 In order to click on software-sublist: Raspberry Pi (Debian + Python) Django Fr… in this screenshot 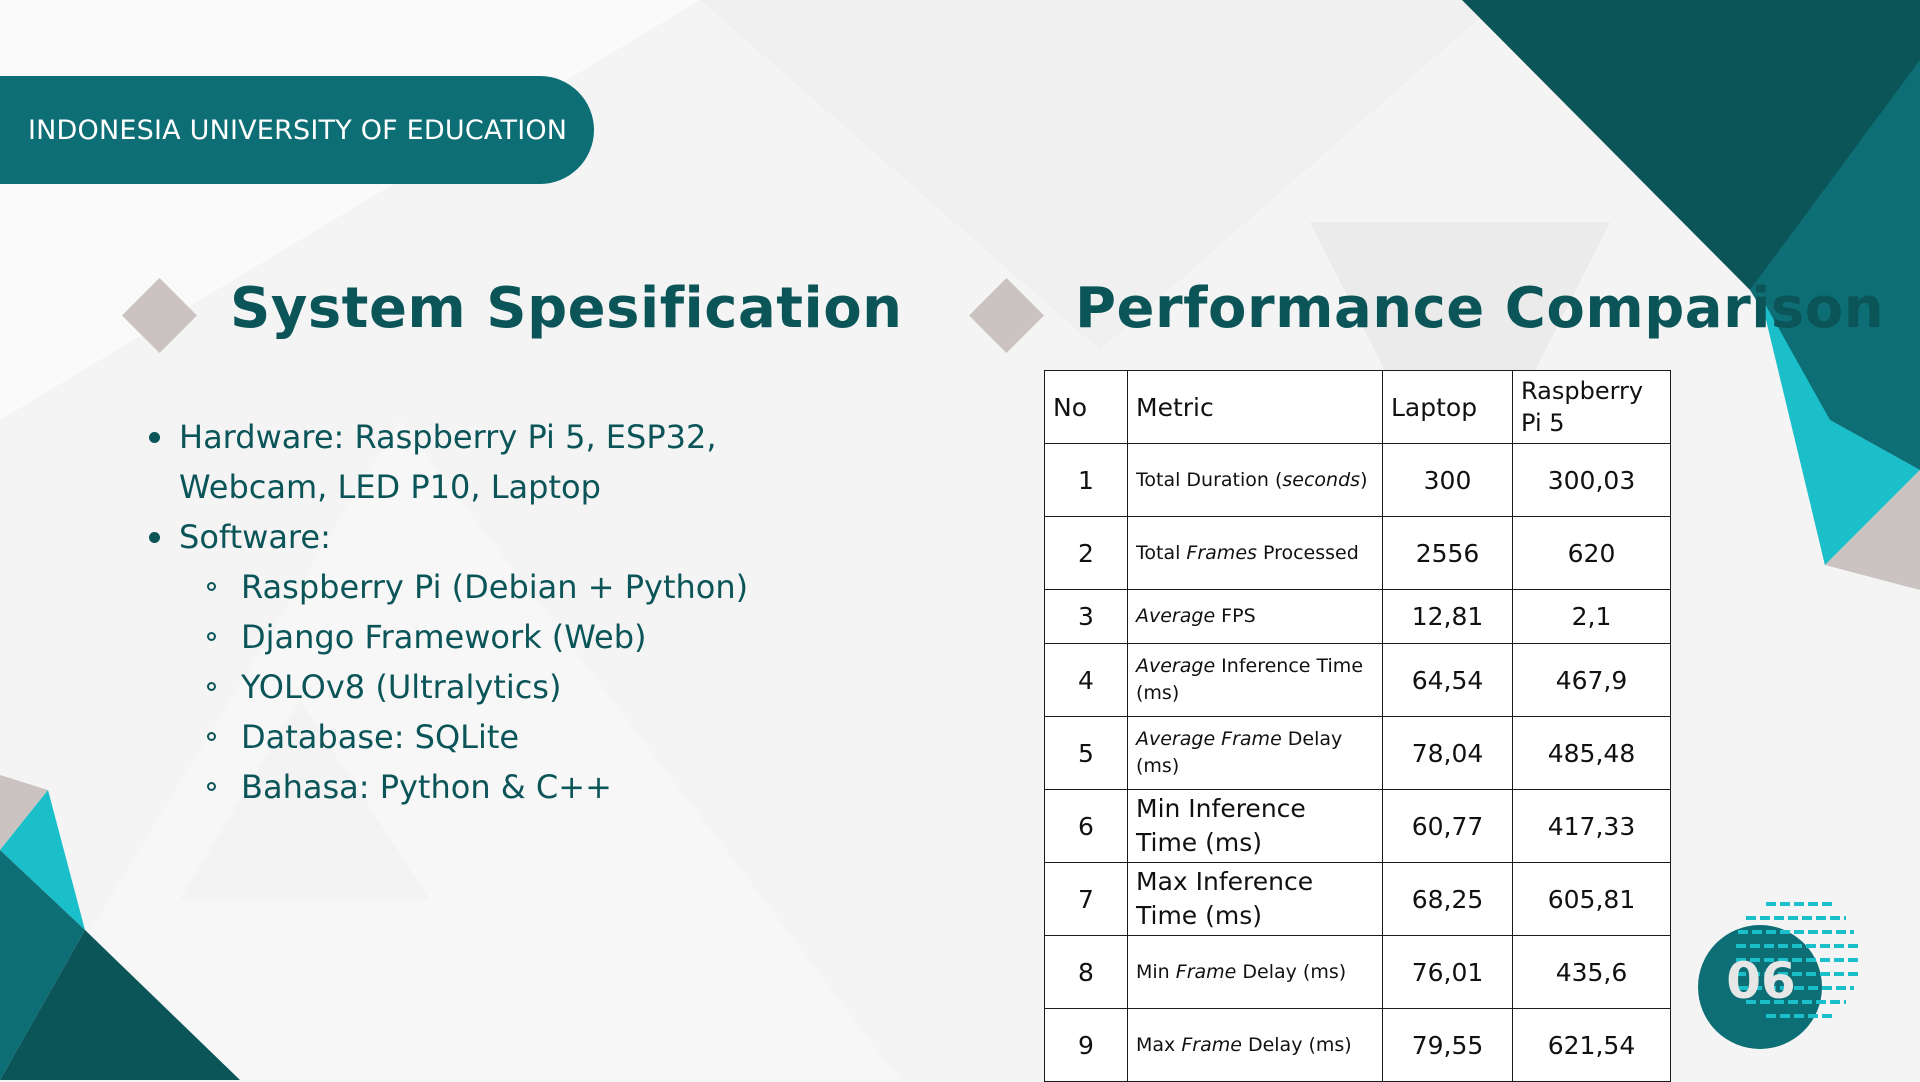, I will do `click(521, 687)`.